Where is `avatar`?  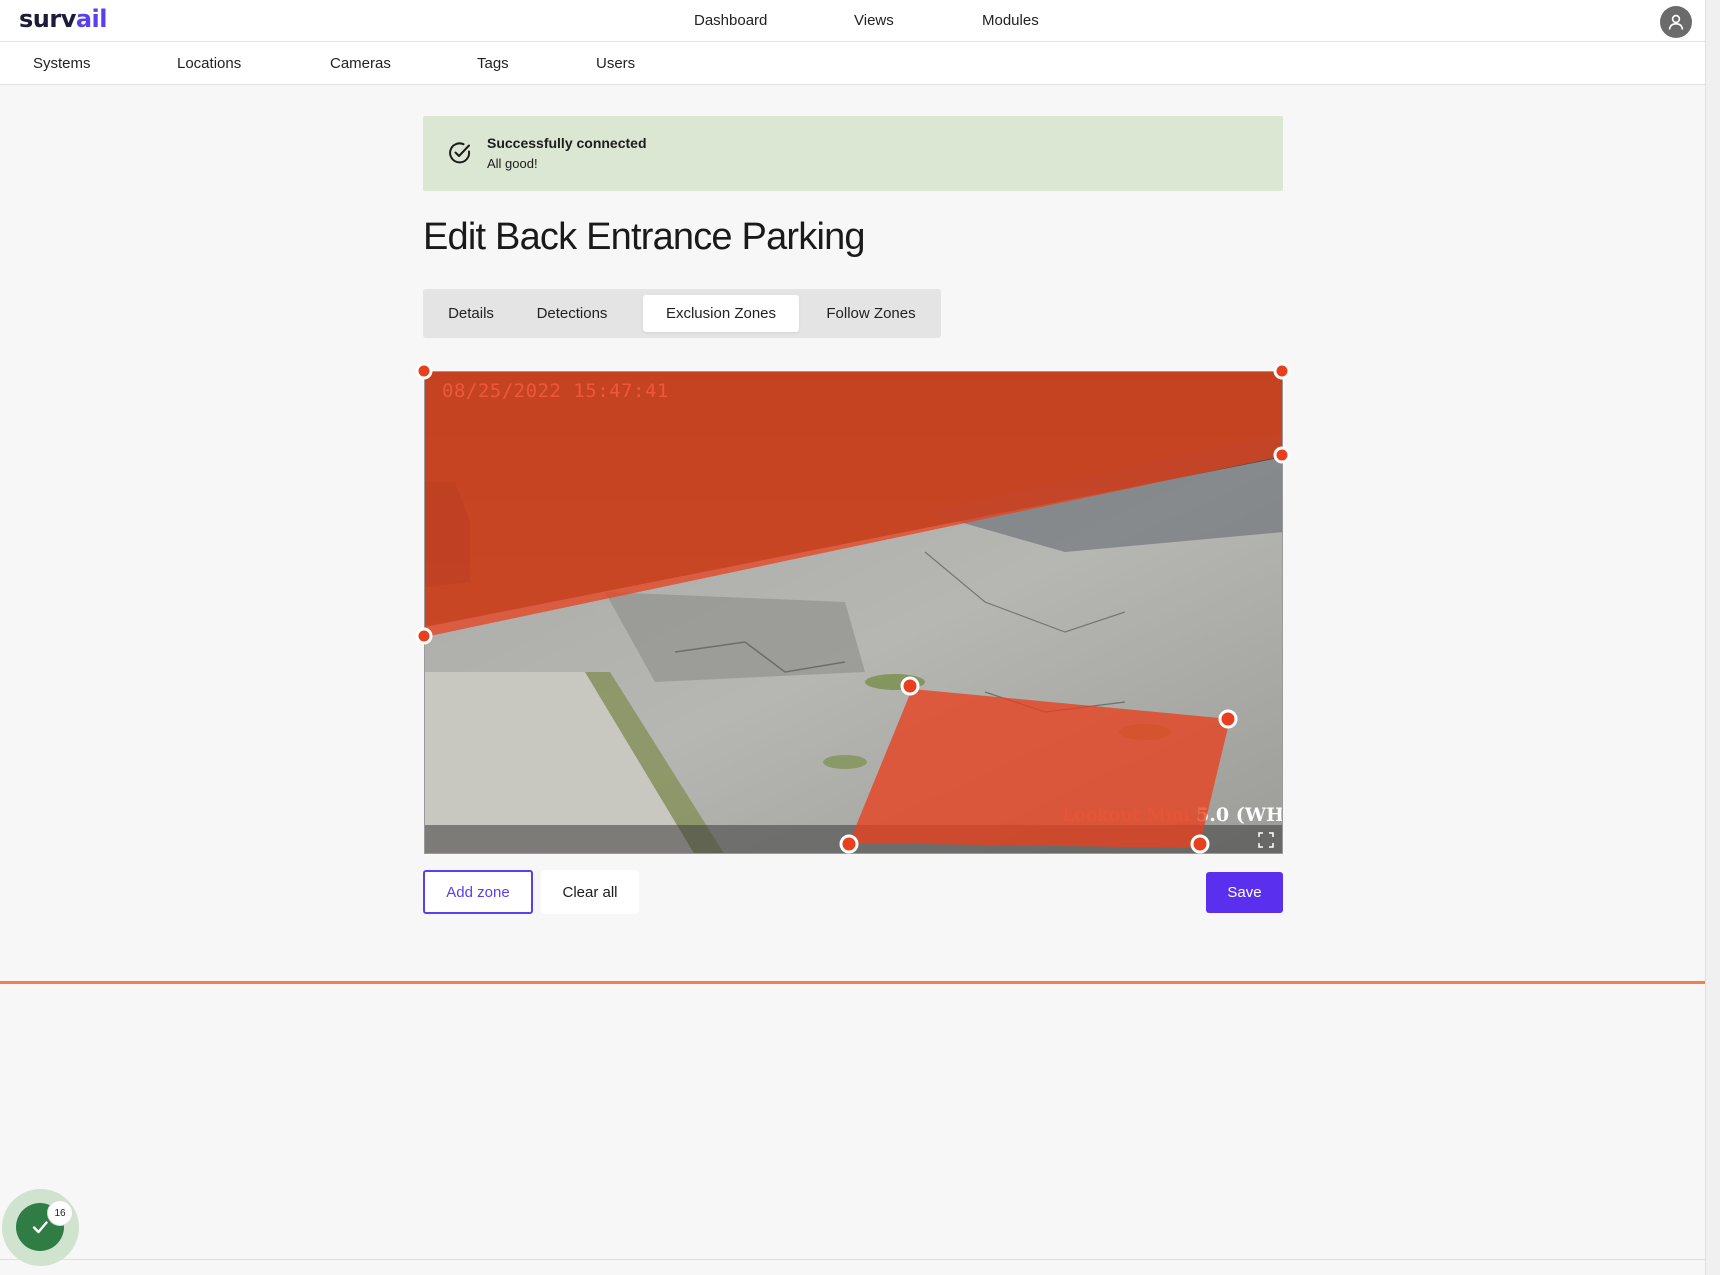
avatar is located at coordinates (1676, 22).